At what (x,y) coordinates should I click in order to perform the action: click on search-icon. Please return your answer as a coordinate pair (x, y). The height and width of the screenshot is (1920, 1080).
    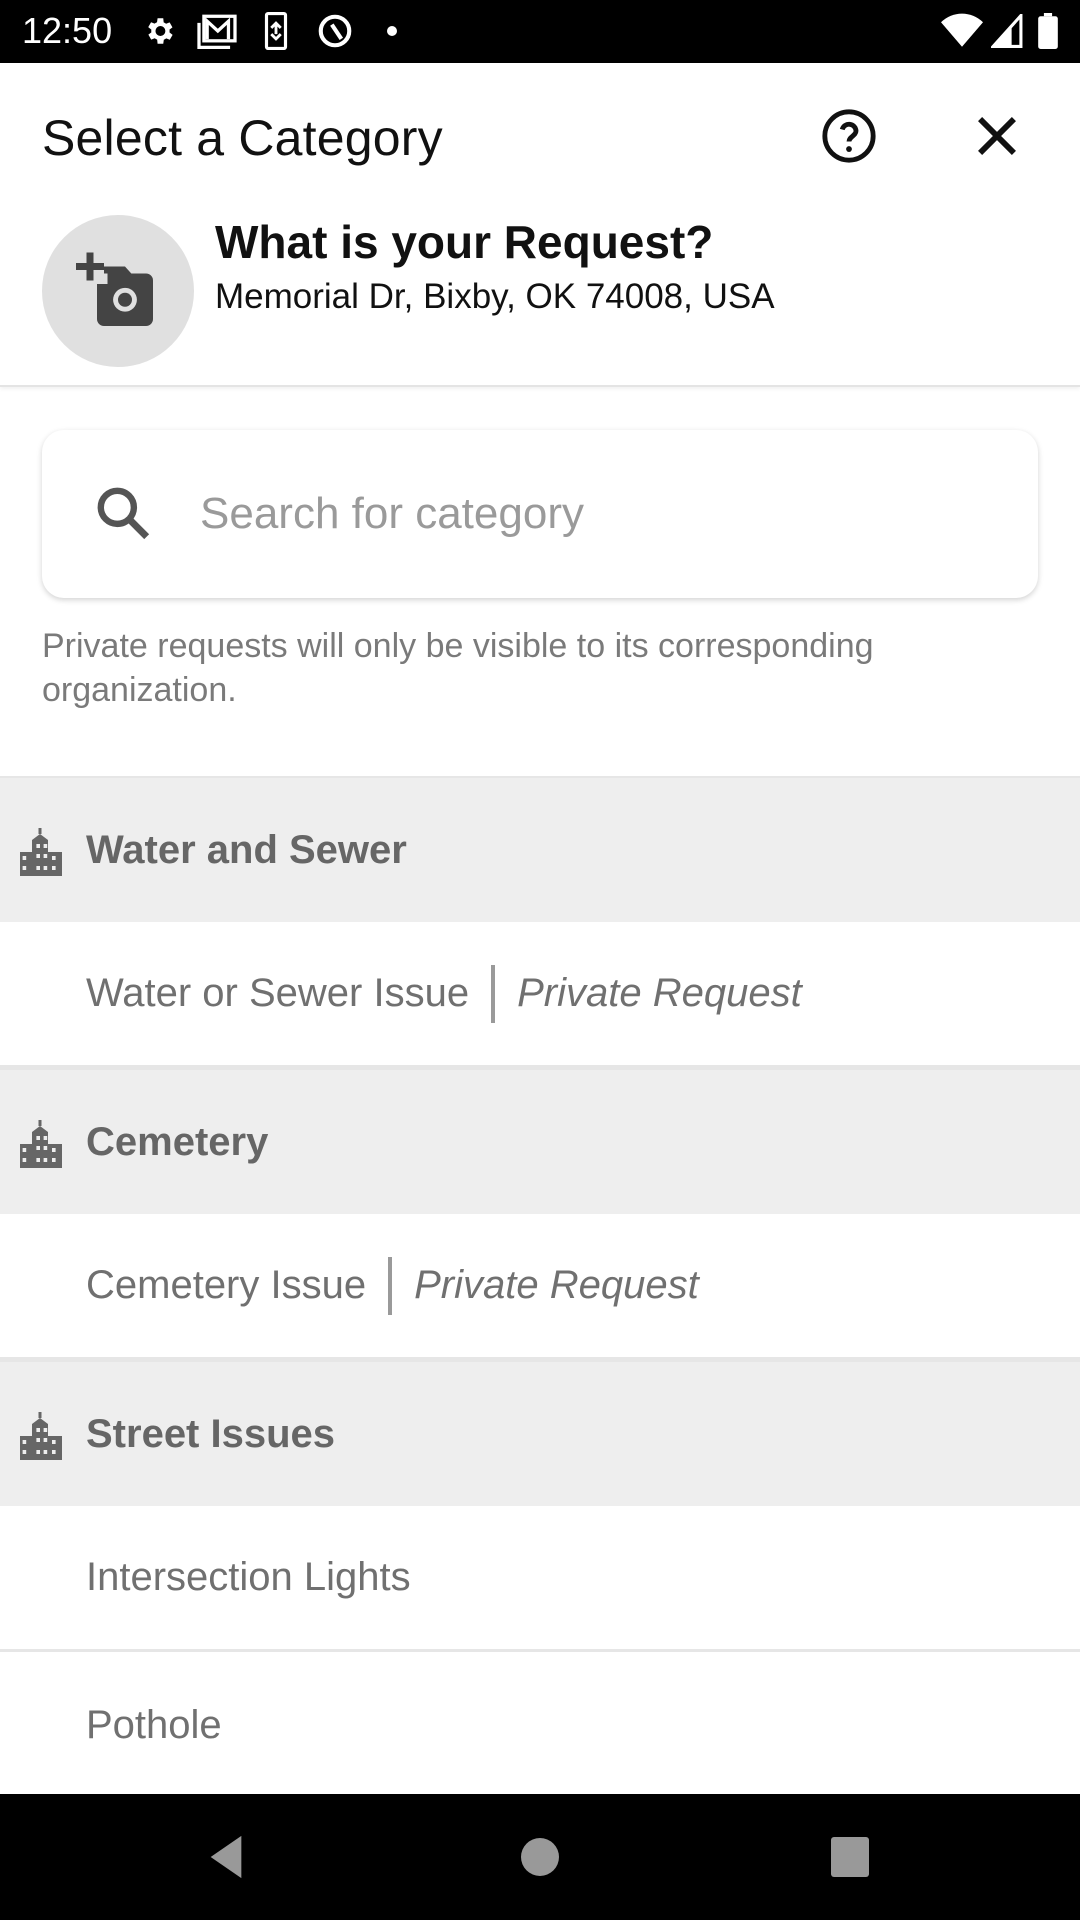
    Looking at the image, I should click on (123, 513).